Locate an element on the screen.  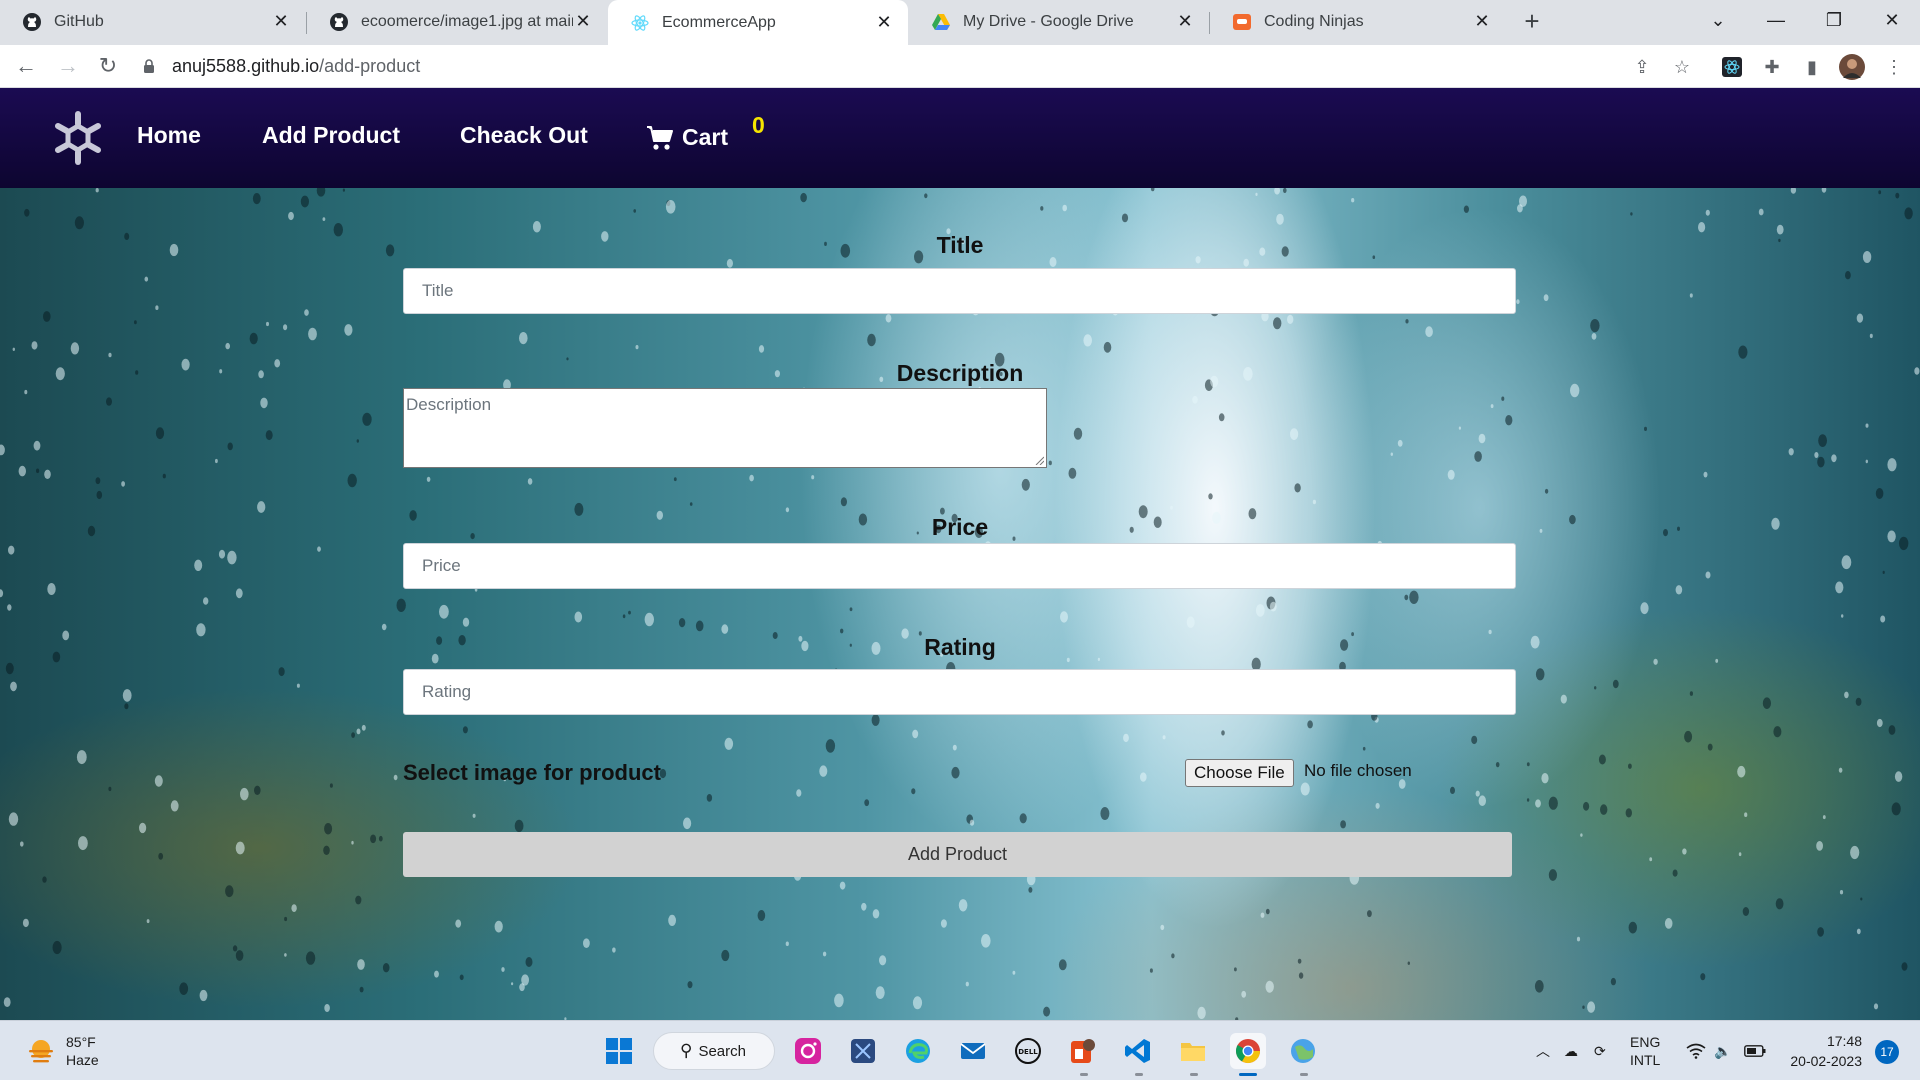
running-indicator is located at coordinates (1139, 1074).